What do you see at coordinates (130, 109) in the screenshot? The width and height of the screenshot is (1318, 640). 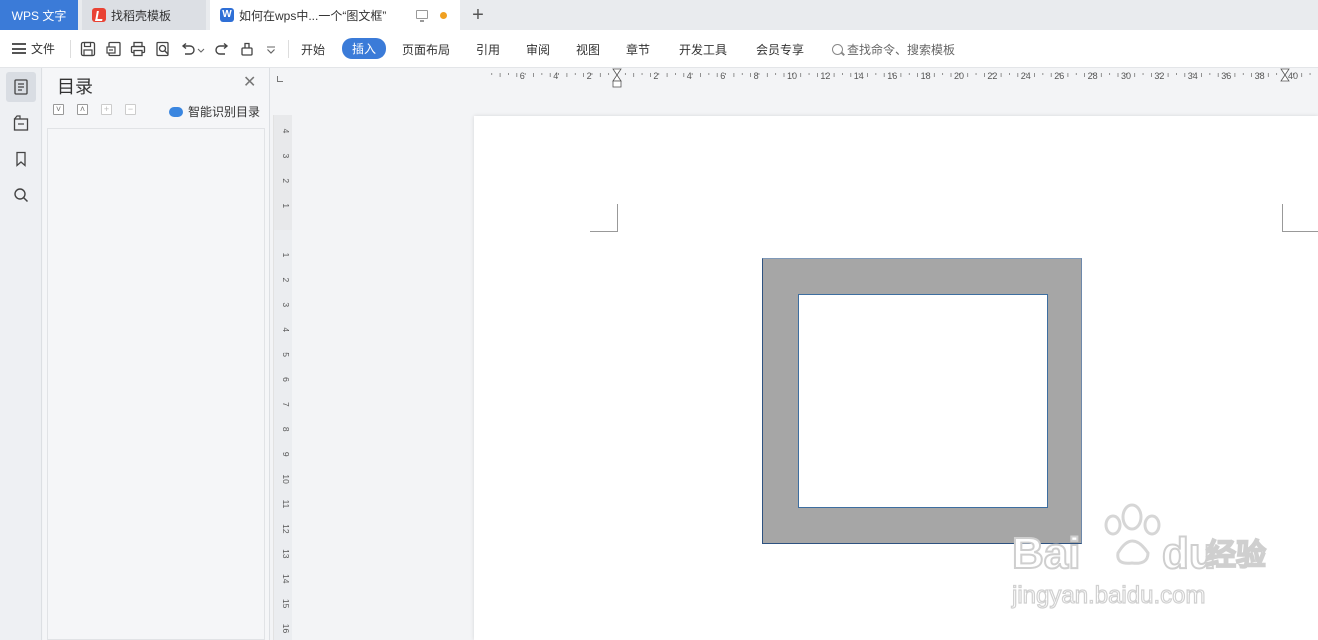 I see `collapse-level-icon: −` at bounding box center [130, 109].